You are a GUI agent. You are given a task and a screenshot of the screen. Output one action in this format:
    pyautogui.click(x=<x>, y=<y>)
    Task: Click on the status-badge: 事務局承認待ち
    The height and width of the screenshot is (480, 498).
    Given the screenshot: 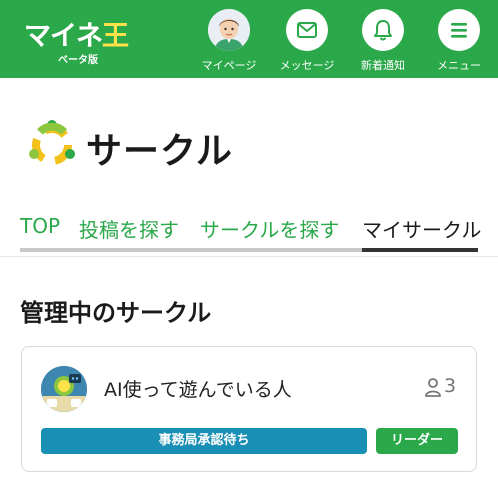 What is the action you would take?
    pyautogui.click(x=204, y=441)
    